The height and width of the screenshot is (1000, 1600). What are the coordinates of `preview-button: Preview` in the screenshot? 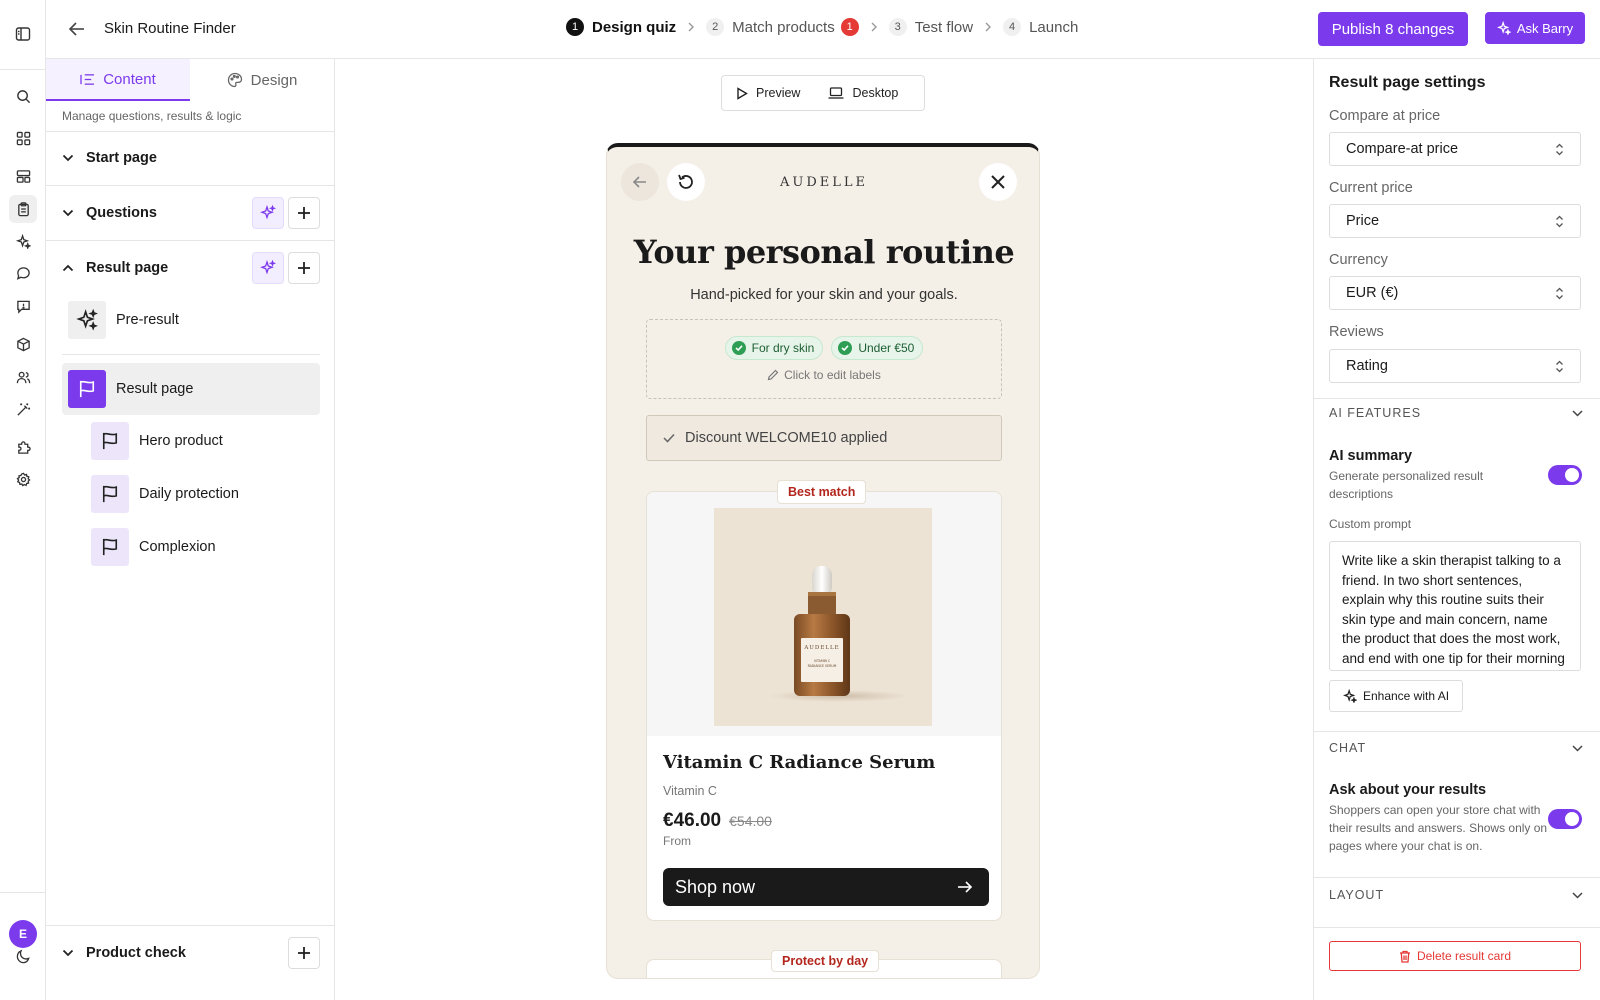 It's located at (768, 93).